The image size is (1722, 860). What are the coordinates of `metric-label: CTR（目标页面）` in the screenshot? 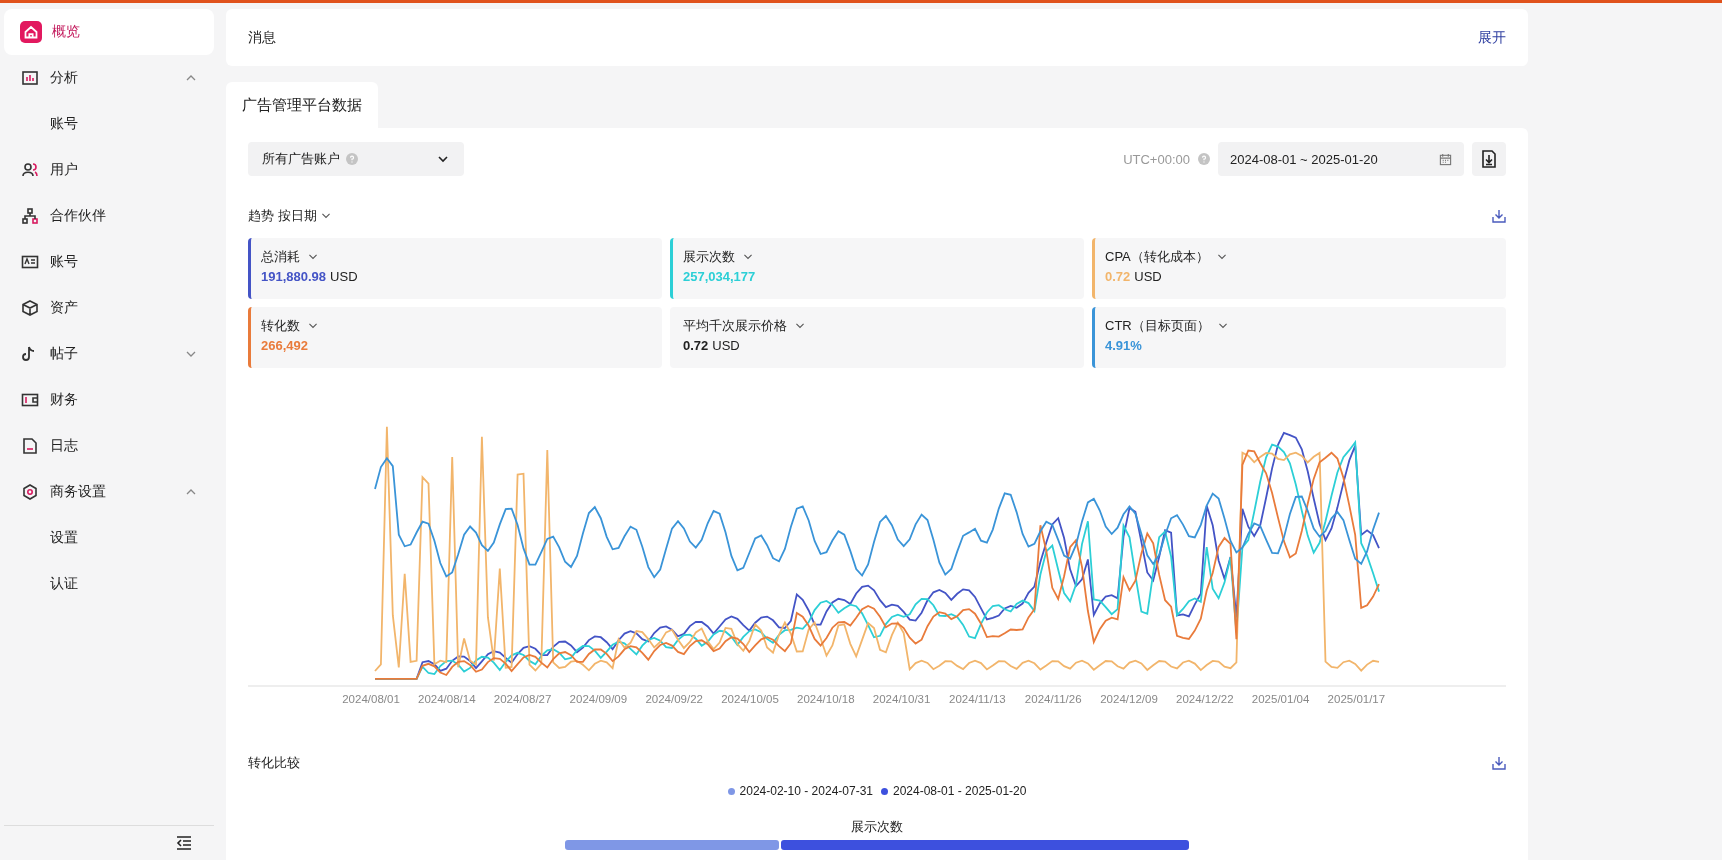 It's located at (1157, 326).